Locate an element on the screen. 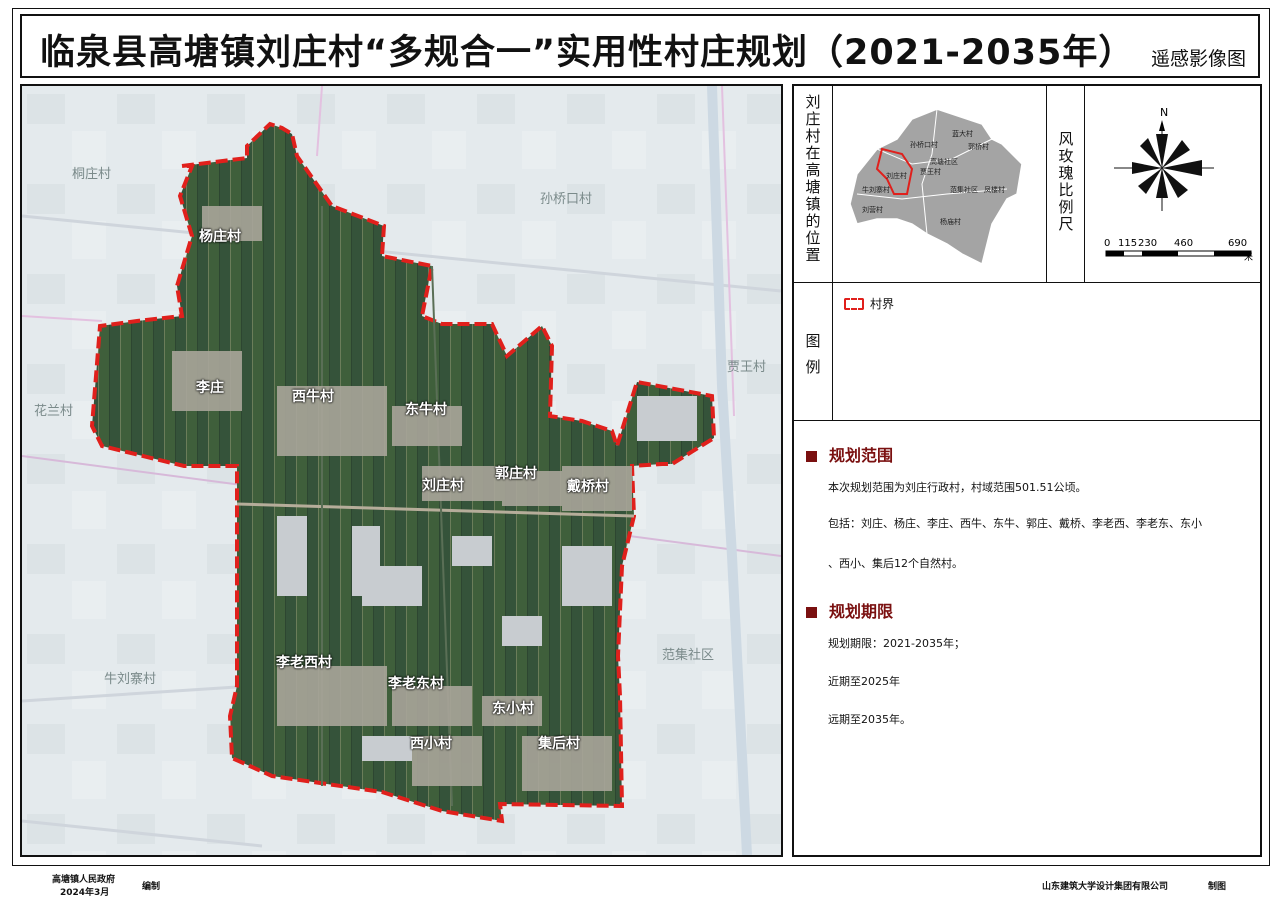 This screenshot has height=905, width=1280. period-line-3: 远期至2035年。 is located at coordinates (869, 719).